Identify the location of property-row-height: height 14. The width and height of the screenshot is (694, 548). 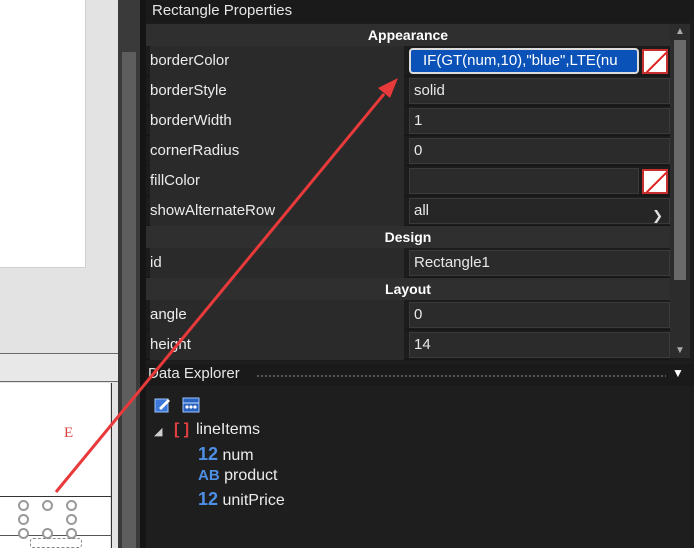
(408, 345).